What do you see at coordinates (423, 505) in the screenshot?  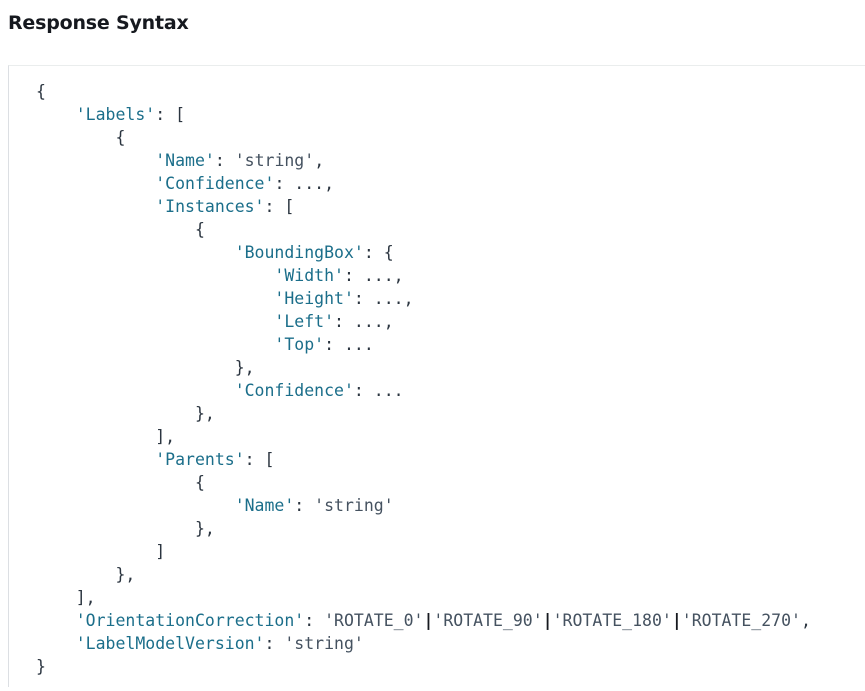 I see `code-line: 'Name': 'string'` at bounding box center [423, 505].